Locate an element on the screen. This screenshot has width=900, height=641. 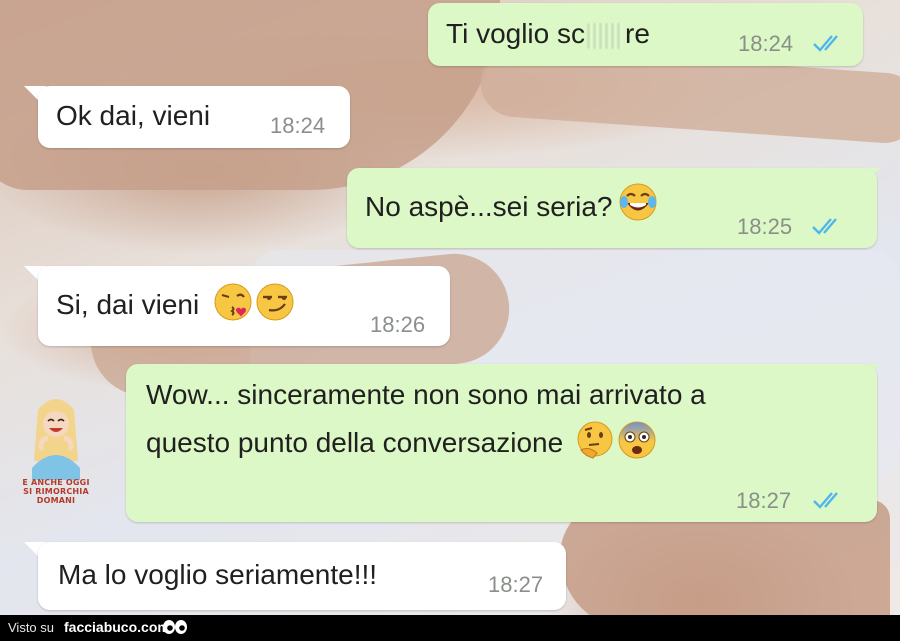
footer-site-link: facciabuco.com is located at coordinates (117, 627).